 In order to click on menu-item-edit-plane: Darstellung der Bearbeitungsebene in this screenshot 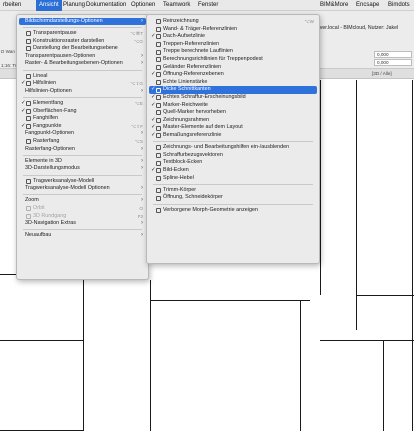, I will do `click(82, 48)`.